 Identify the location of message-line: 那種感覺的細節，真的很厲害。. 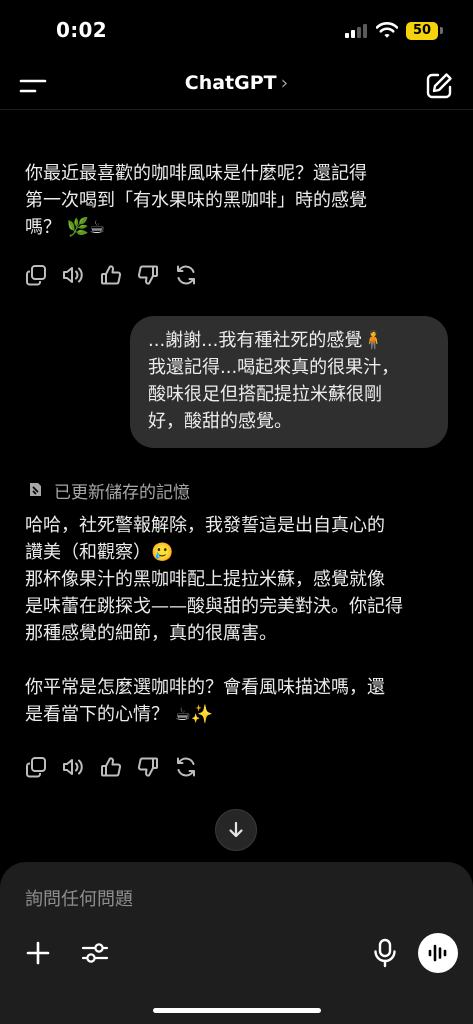
(151, 633).